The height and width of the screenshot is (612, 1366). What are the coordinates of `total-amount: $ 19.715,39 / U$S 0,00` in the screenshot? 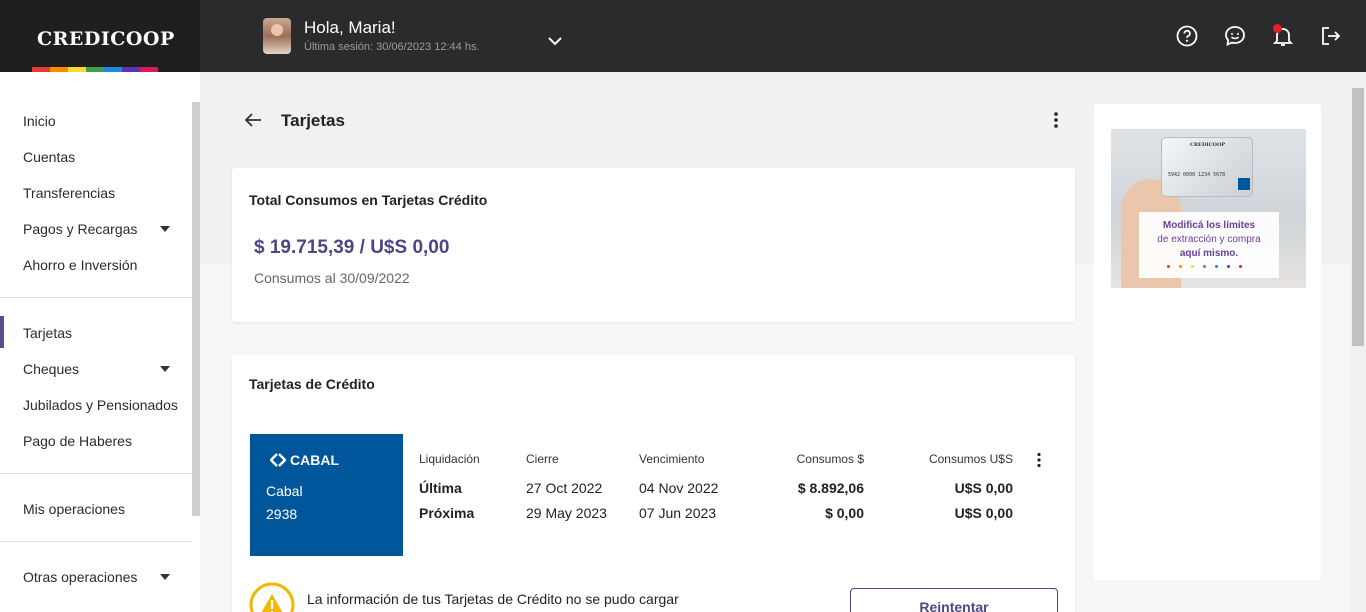 It's located at (352, 247).